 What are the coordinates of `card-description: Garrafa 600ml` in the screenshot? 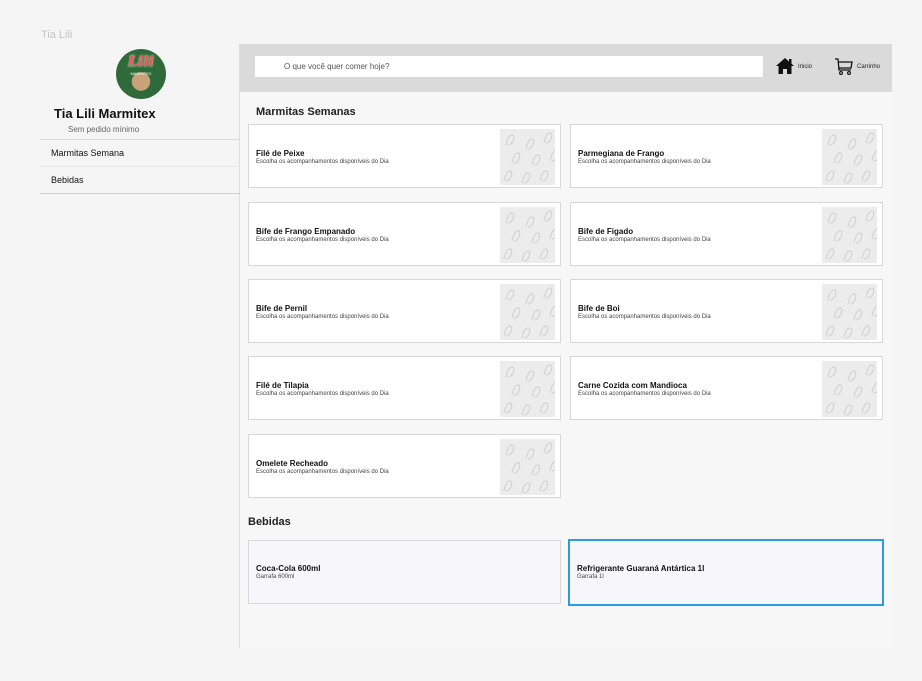 It's located at (275, 577).